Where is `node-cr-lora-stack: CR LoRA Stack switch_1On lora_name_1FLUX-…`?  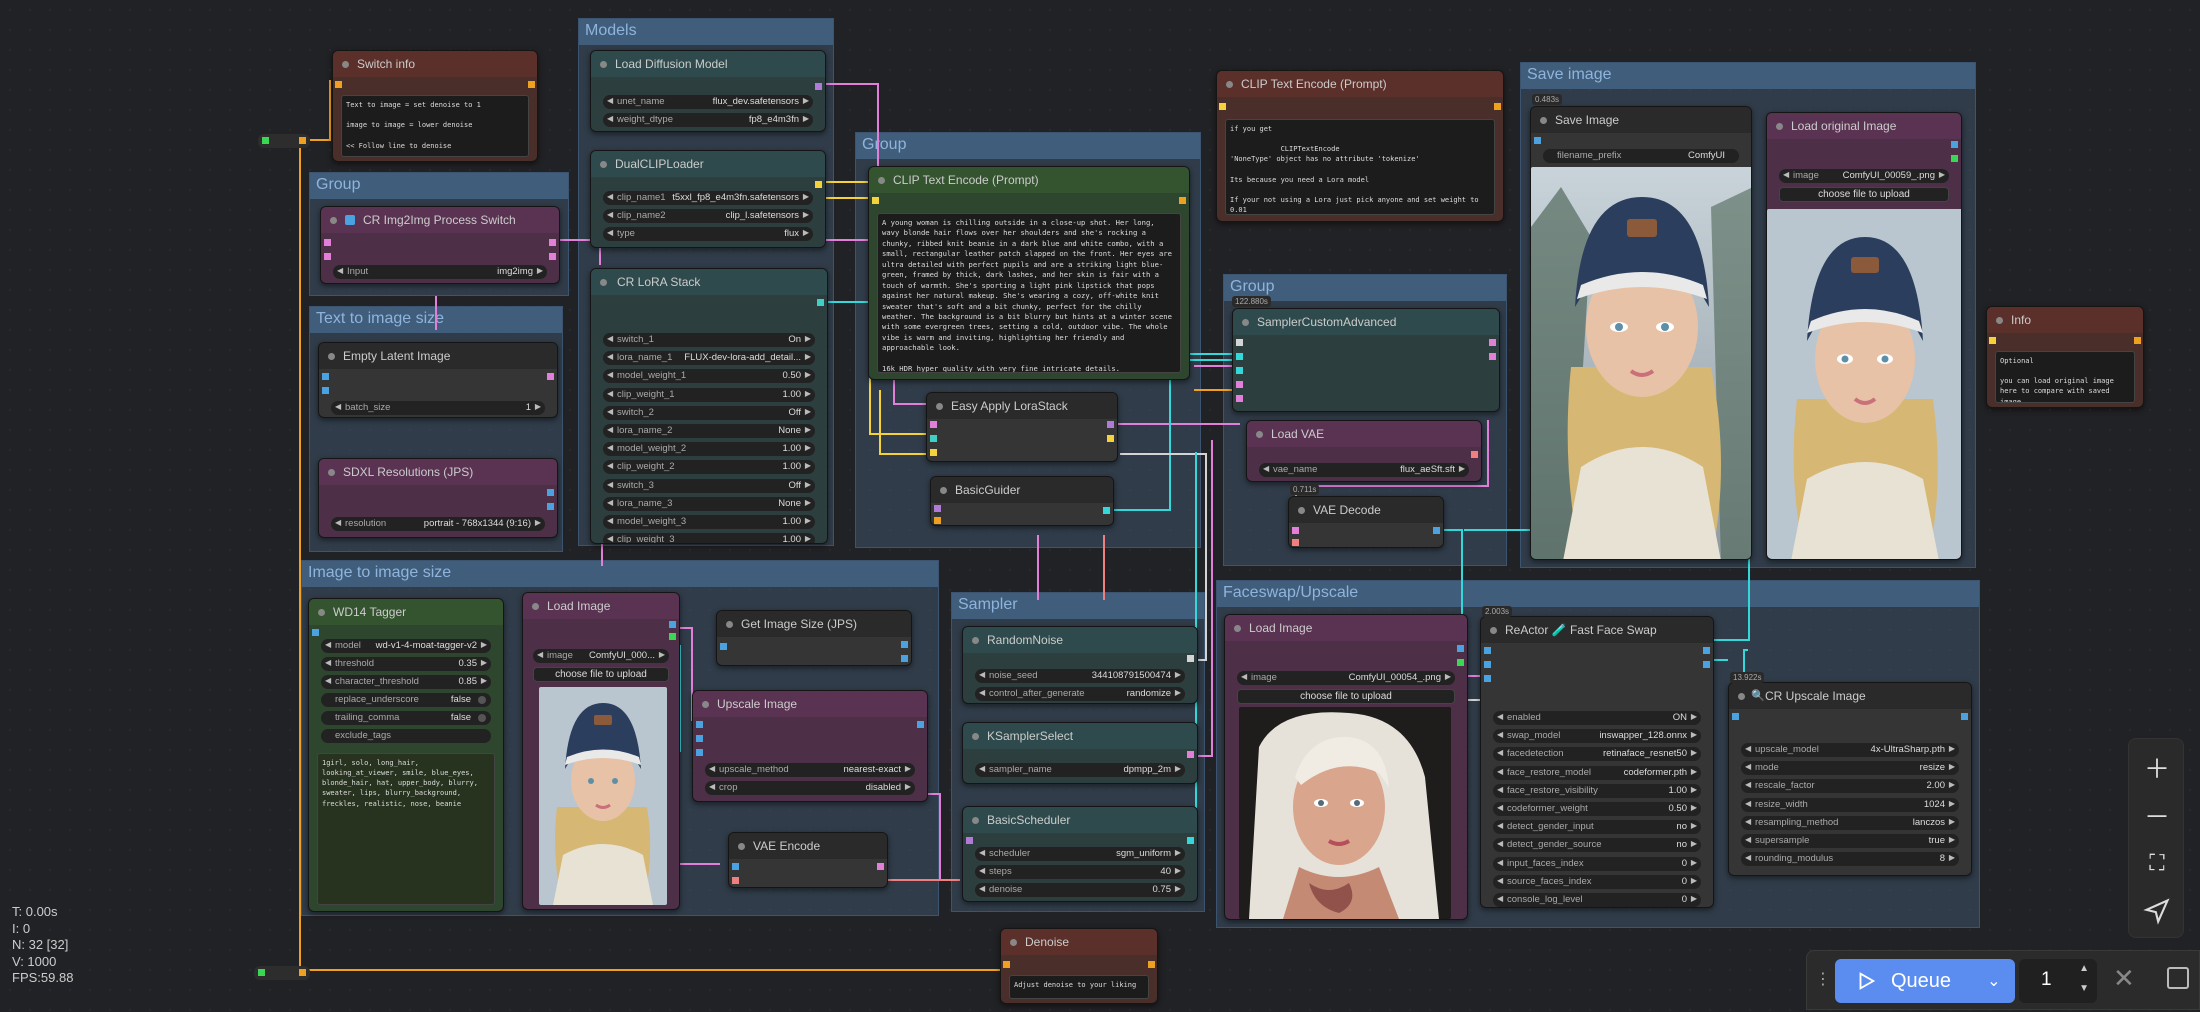
node-cr-lora-stack: CR LoRA Stack switch_1On lora_name_1FLUX-… is located at coordinates (709, 406).